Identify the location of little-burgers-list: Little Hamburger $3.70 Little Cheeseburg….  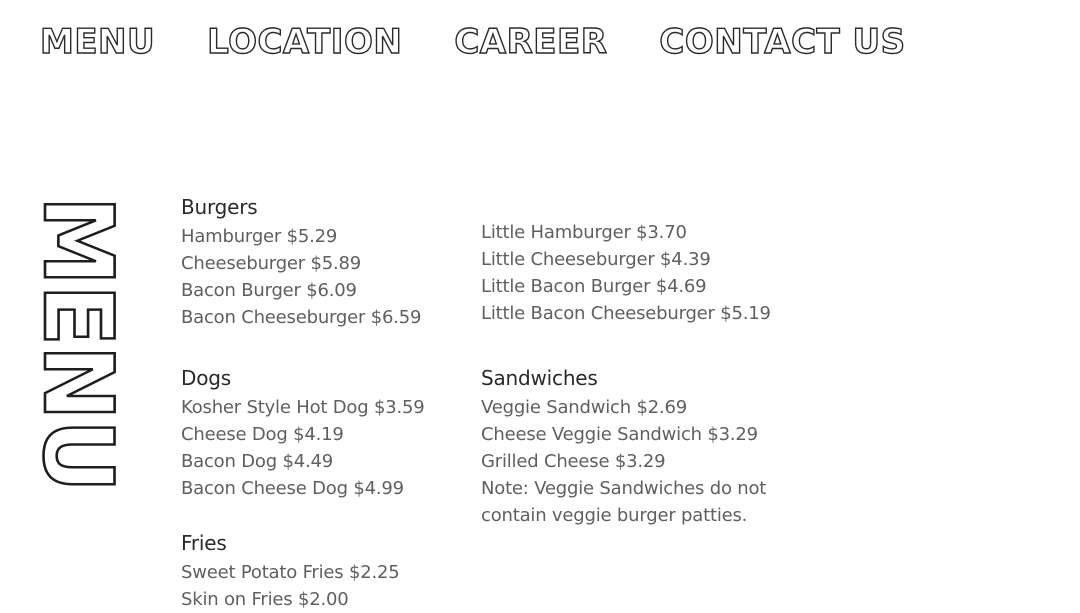
(626, 273).